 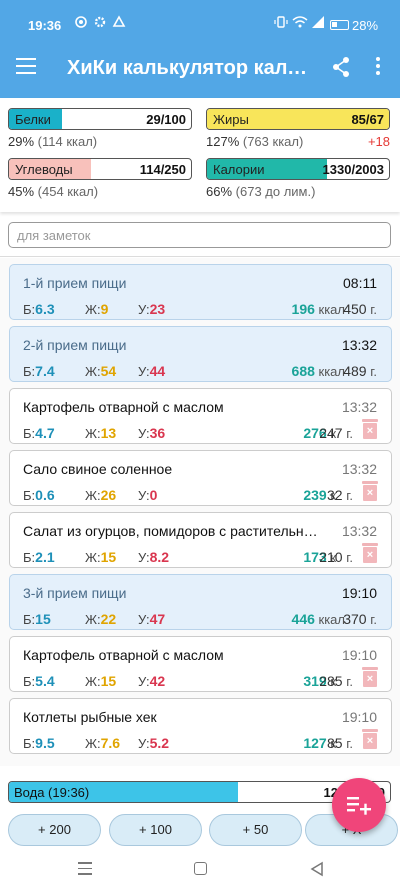 What do you see at coordinates (37, 619) in the screenshot?
I see `entry-protein: Б:15` at bounding box center [37, 619].